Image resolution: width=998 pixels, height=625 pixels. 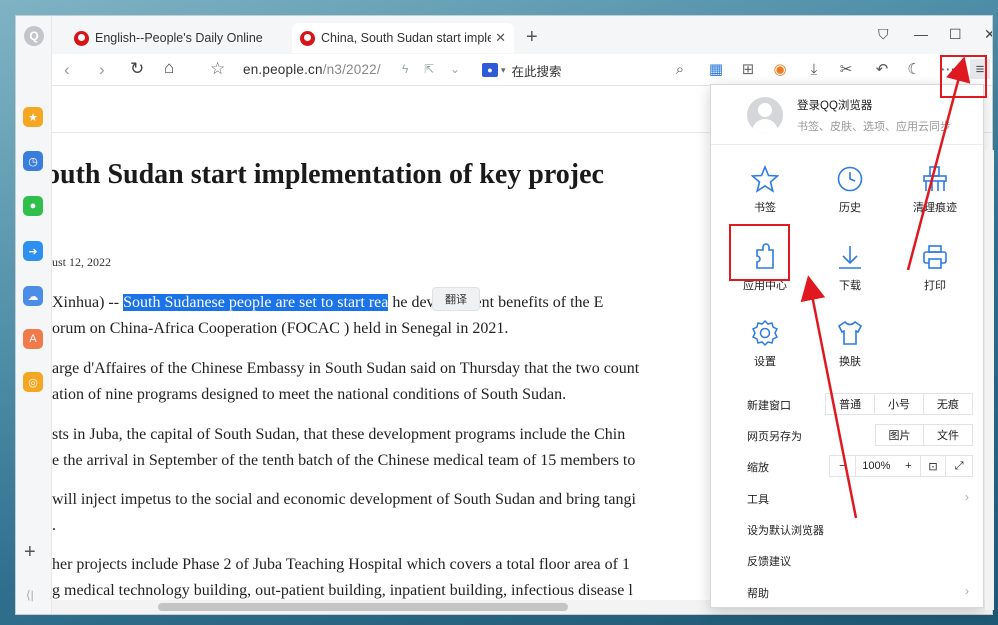 What do you see at coordinates (955, 34) in the screenshot?
I see `maximize-button: ☐` at bounding box center [955, 34].